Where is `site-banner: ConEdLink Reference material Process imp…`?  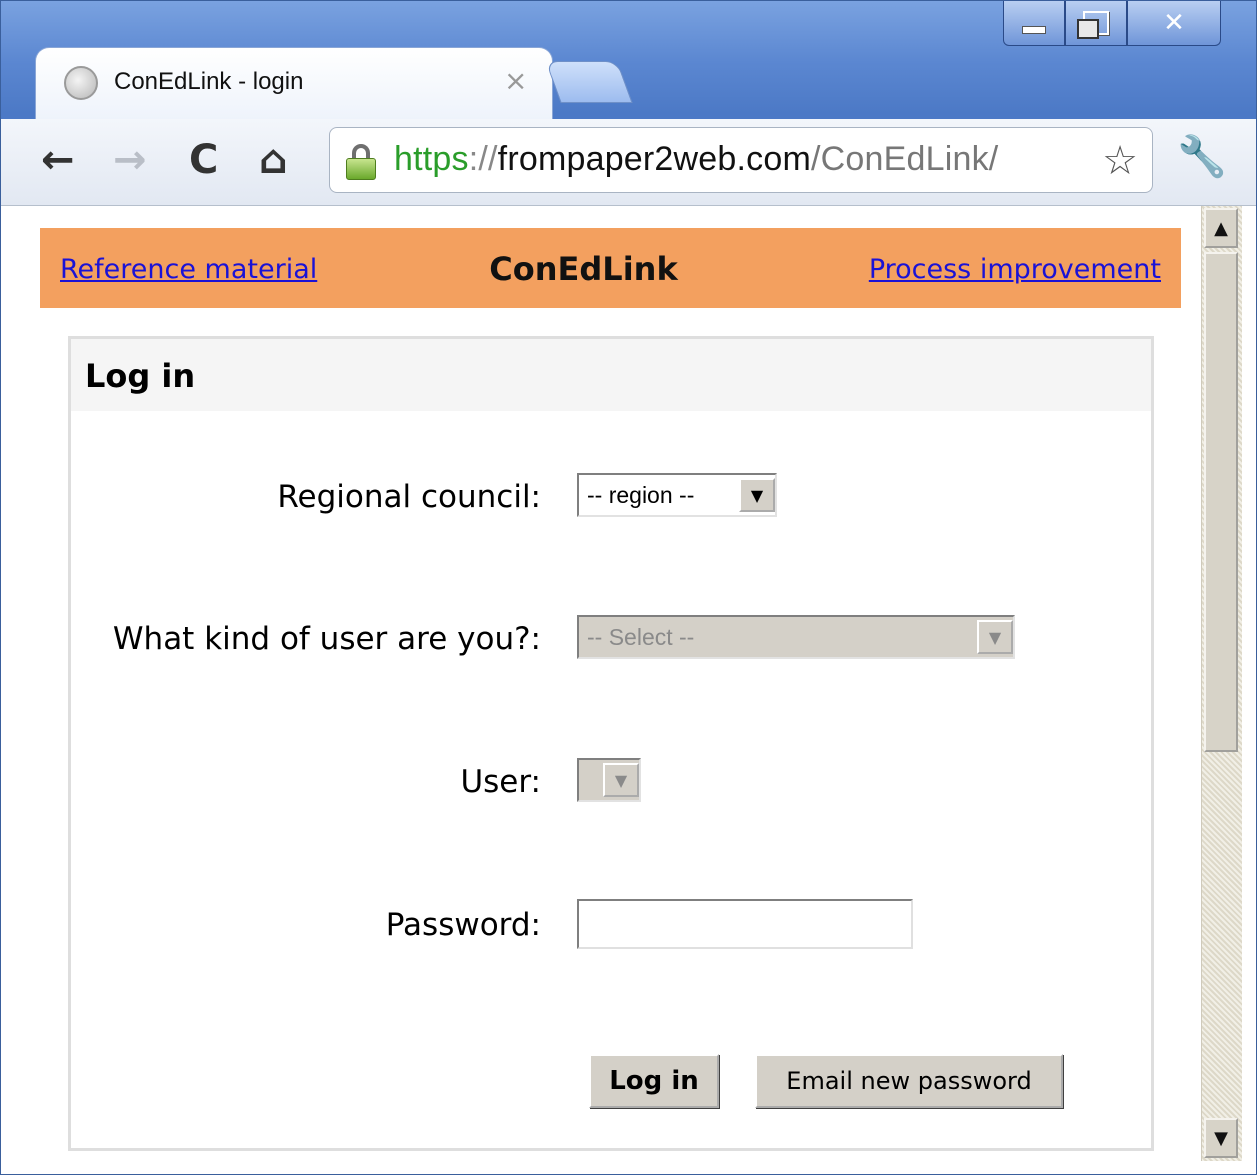 site-banner: ConEdLink Reference material Process imp… is located at coordinates (610, 268).